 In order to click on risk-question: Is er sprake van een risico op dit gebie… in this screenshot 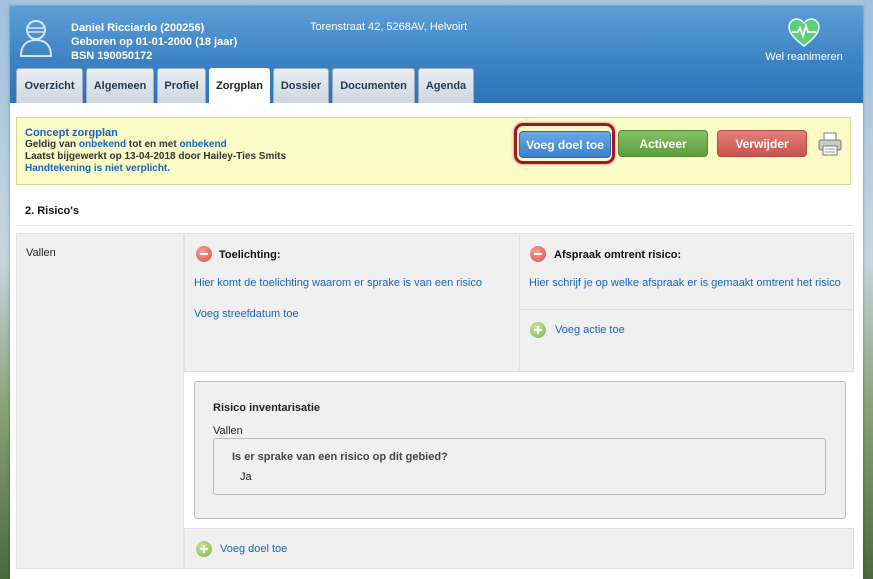, I will do `click(340, 457)`.